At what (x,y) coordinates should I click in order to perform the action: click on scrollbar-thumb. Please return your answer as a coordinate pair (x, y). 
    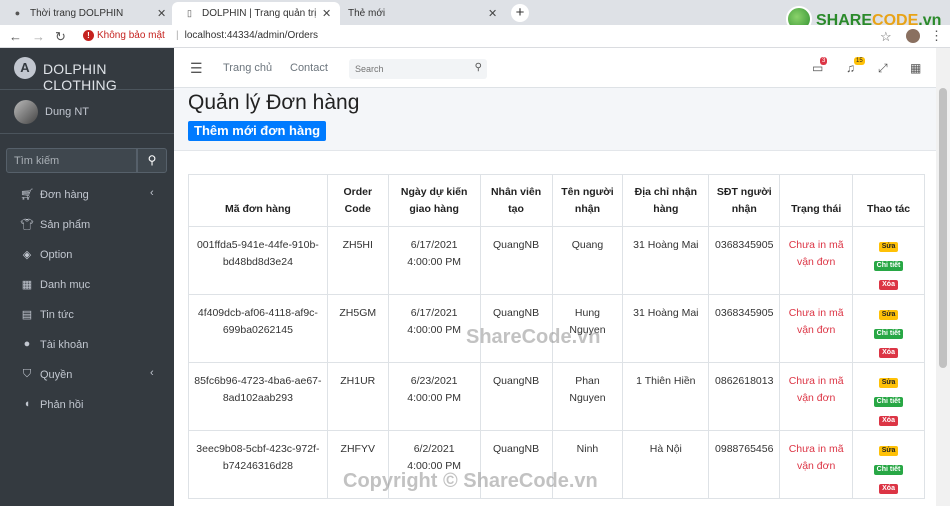
    Looking at the image, I should click on (943, 228).